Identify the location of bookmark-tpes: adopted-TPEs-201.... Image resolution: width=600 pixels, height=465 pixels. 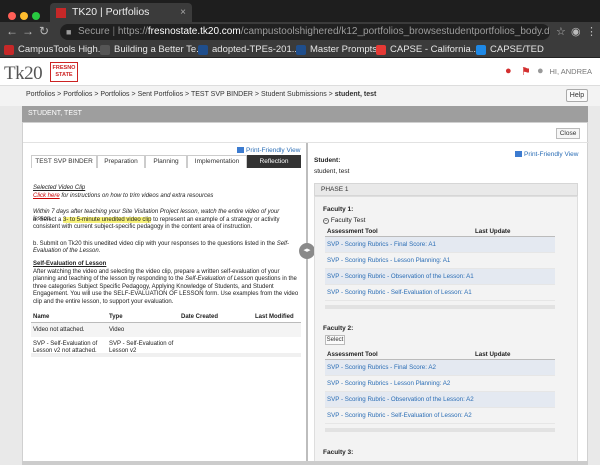
(249, 50).